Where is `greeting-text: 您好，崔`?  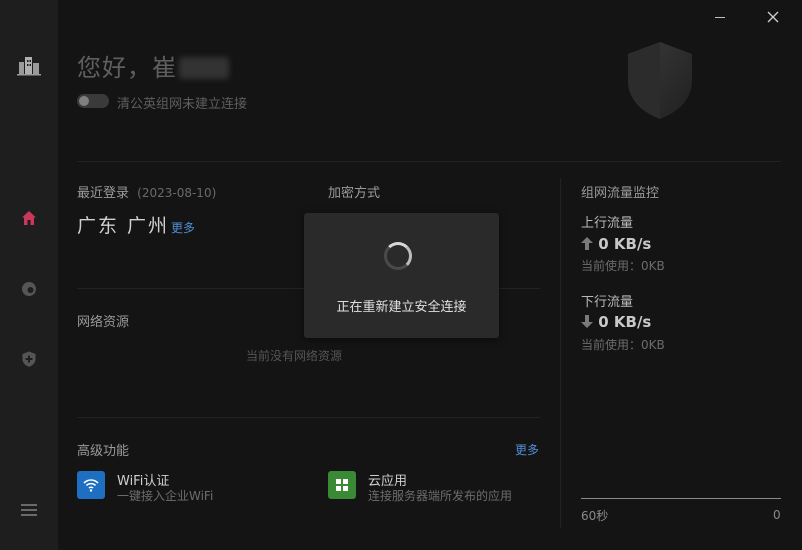
greeting-text: 您好，崔 is located at coordinates (127, 68).